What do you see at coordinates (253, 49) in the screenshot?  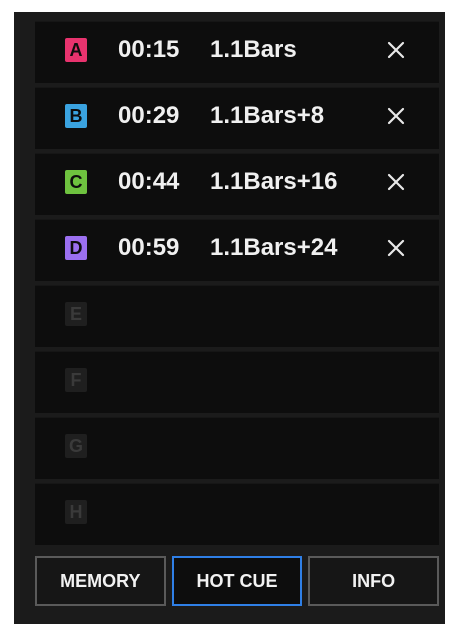 I see `hot-cue-position: 1.1Bars` at bounding box center [253, 49].